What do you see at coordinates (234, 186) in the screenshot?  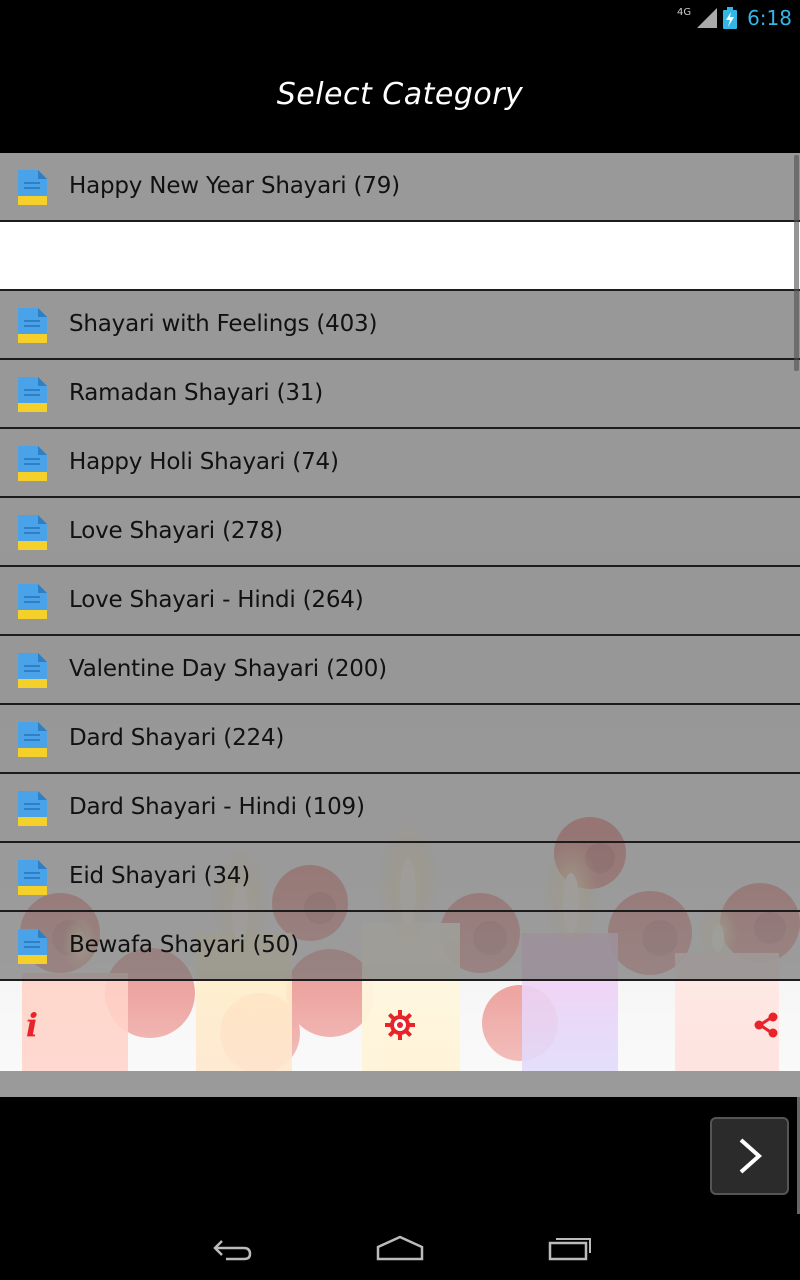 I see `category-label: Happy New Year Shayari (79)` at bounding box center [234, 186].